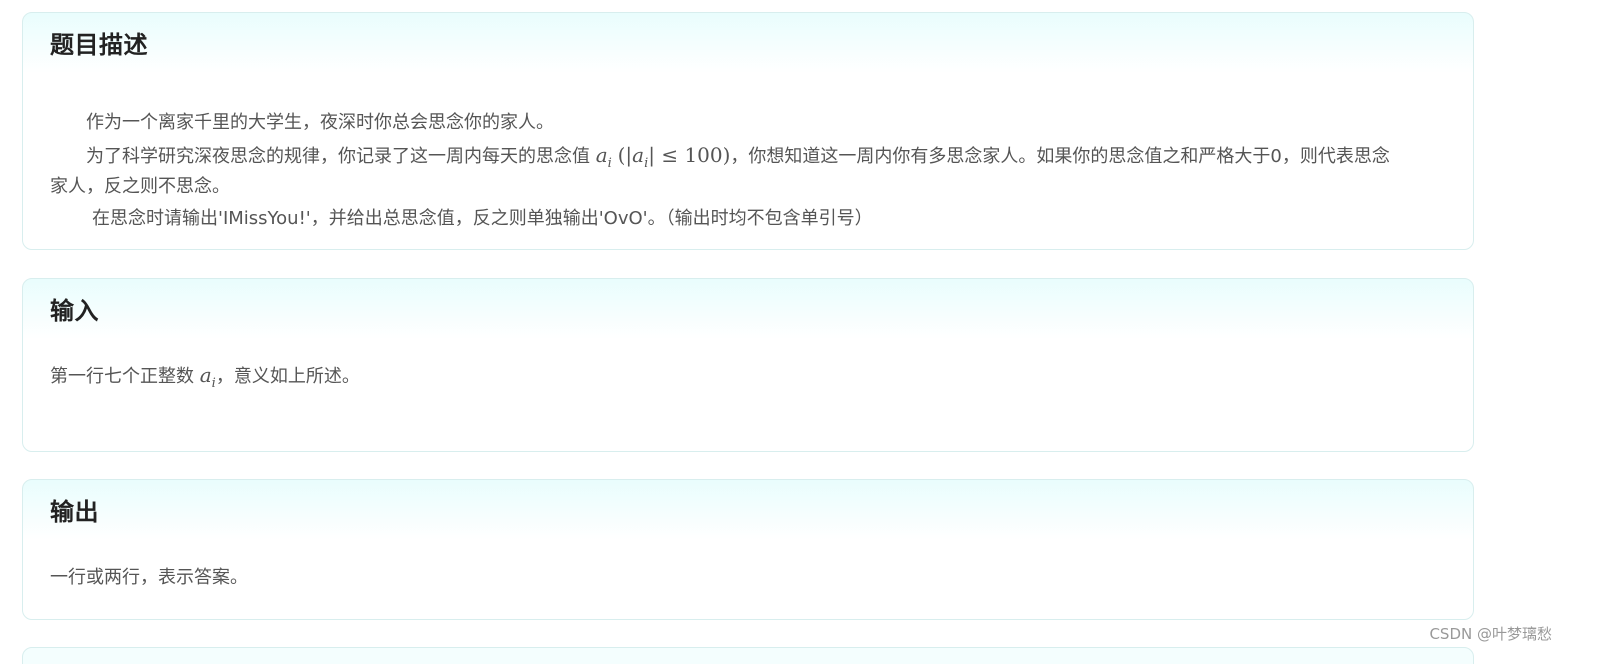  I want to click on description-line-3: 家人，反之则不思念。, so click(749, 187).